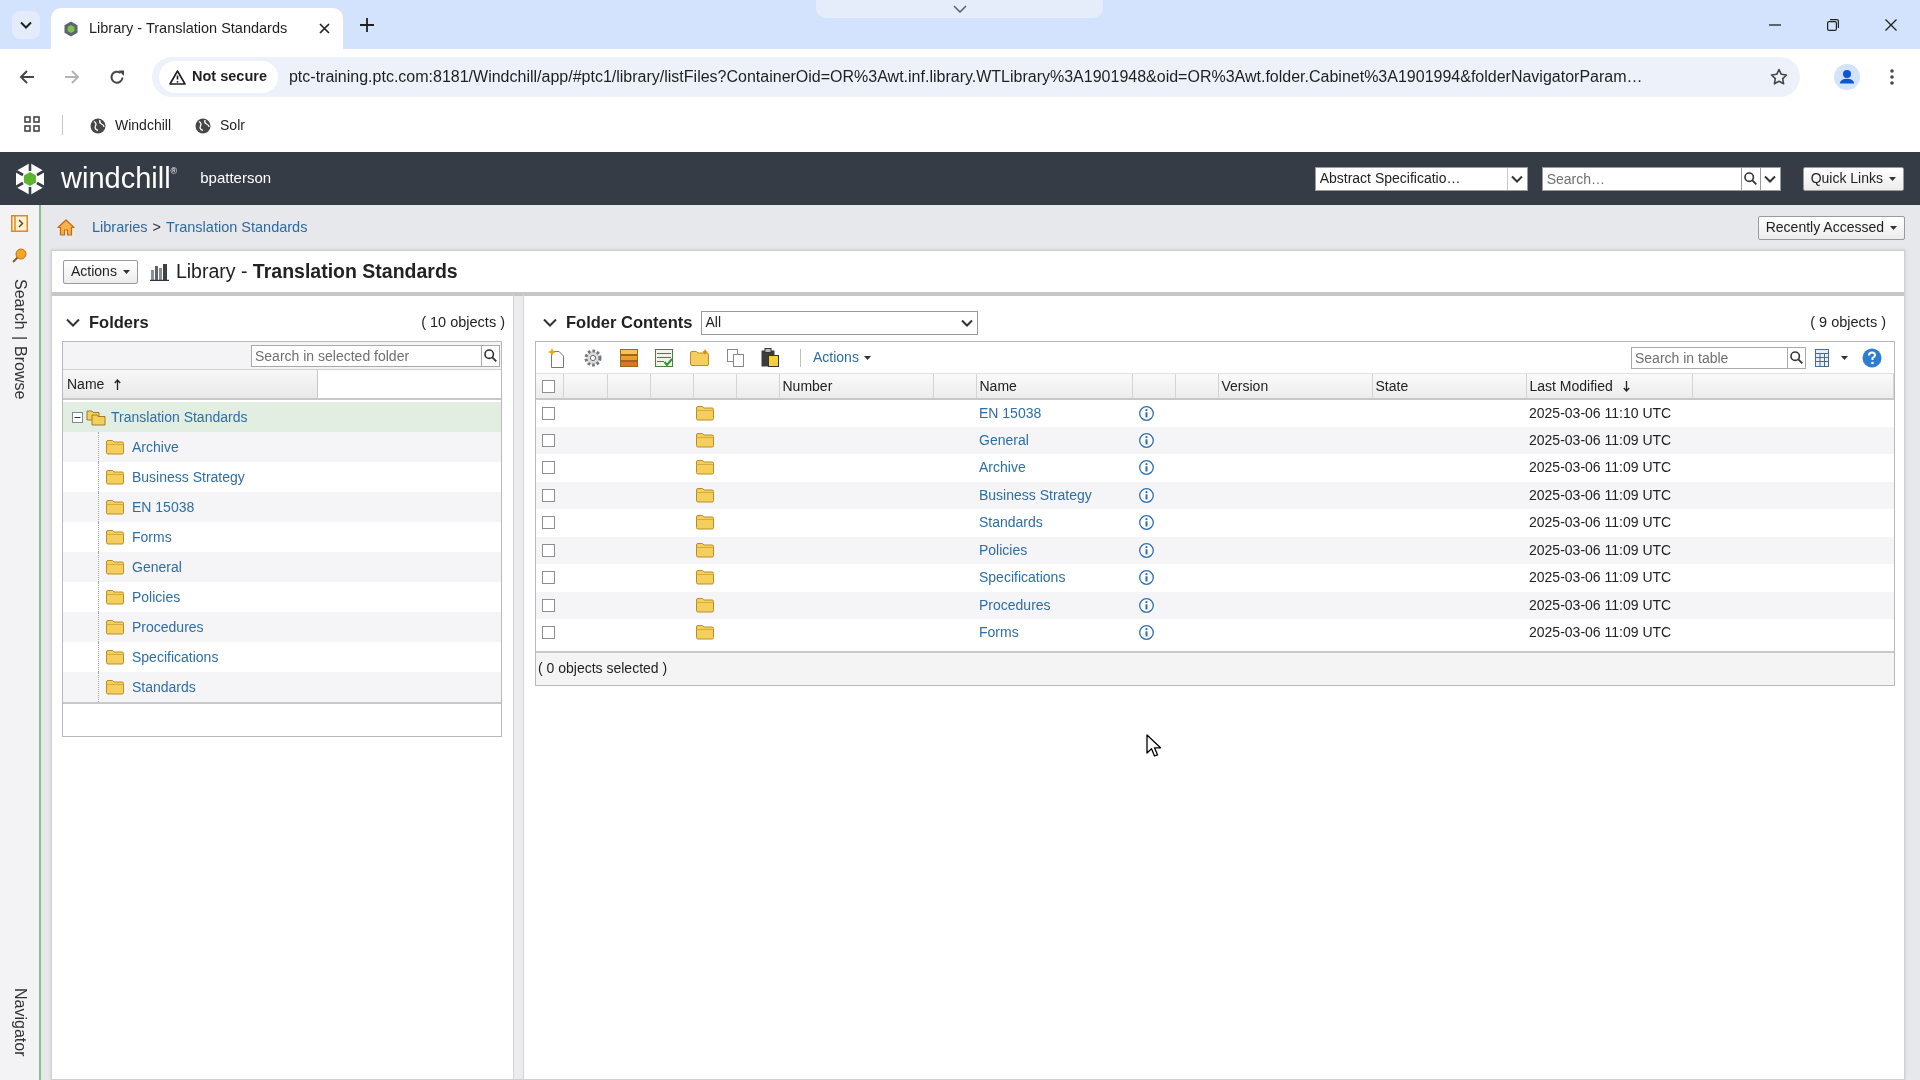  I want to click on actions-menu: Actions, so click(842, 357).